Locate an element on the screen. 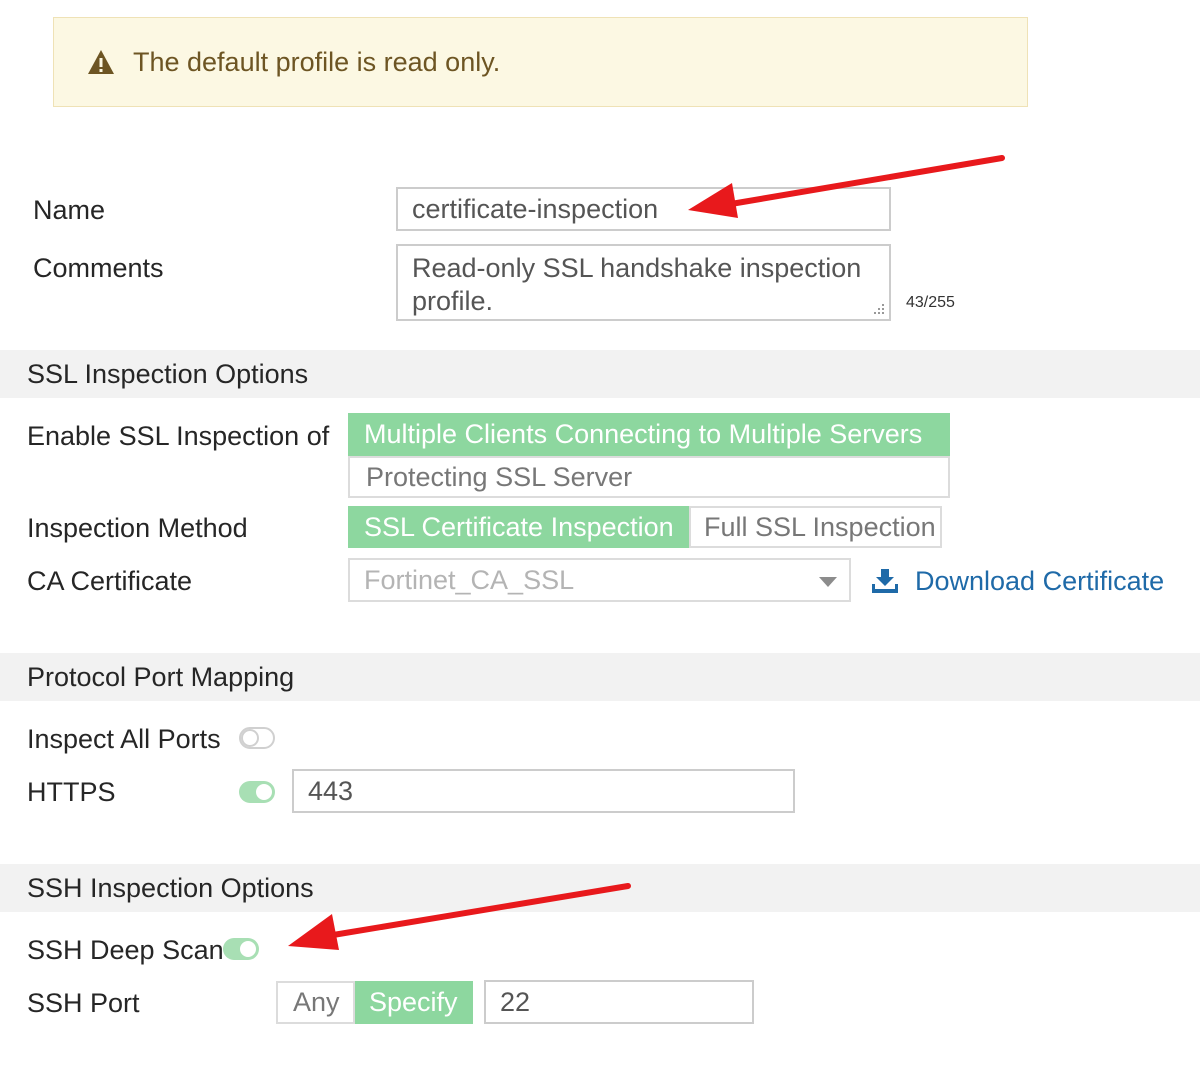 The height and width of the screenshot is (1078, 1200). option-ssl-certificate-inspection-label: SSL Certificate Inspection is located at coordinates (519, 526).